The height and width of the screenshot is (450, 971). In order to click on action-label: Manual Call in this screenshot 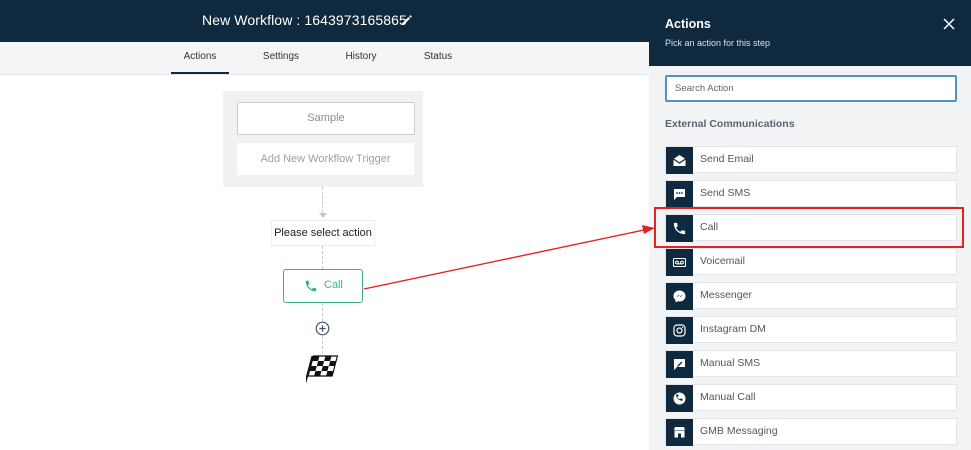, I will do `click(728, 397)`.